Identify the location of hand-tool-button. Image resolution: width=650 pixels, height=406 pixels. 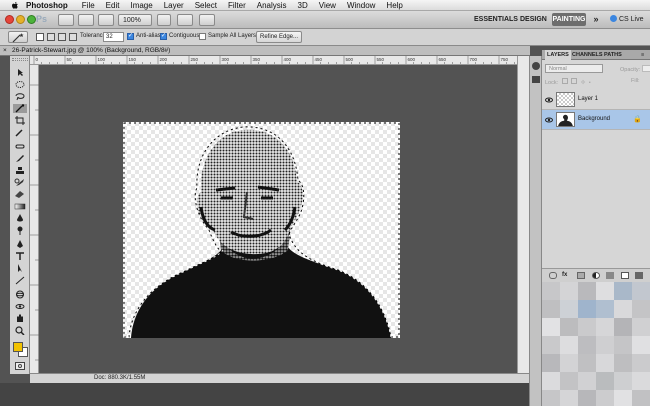
(164, 20).